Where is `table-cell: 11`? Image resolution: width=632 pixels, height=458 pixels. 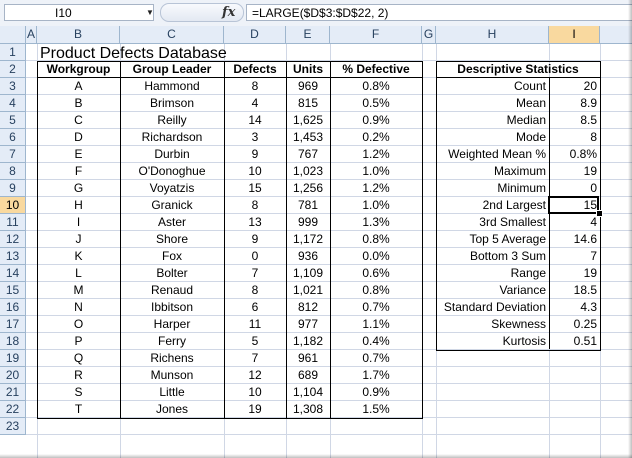 table-cell: 11 is located at coordinates (255, 324).